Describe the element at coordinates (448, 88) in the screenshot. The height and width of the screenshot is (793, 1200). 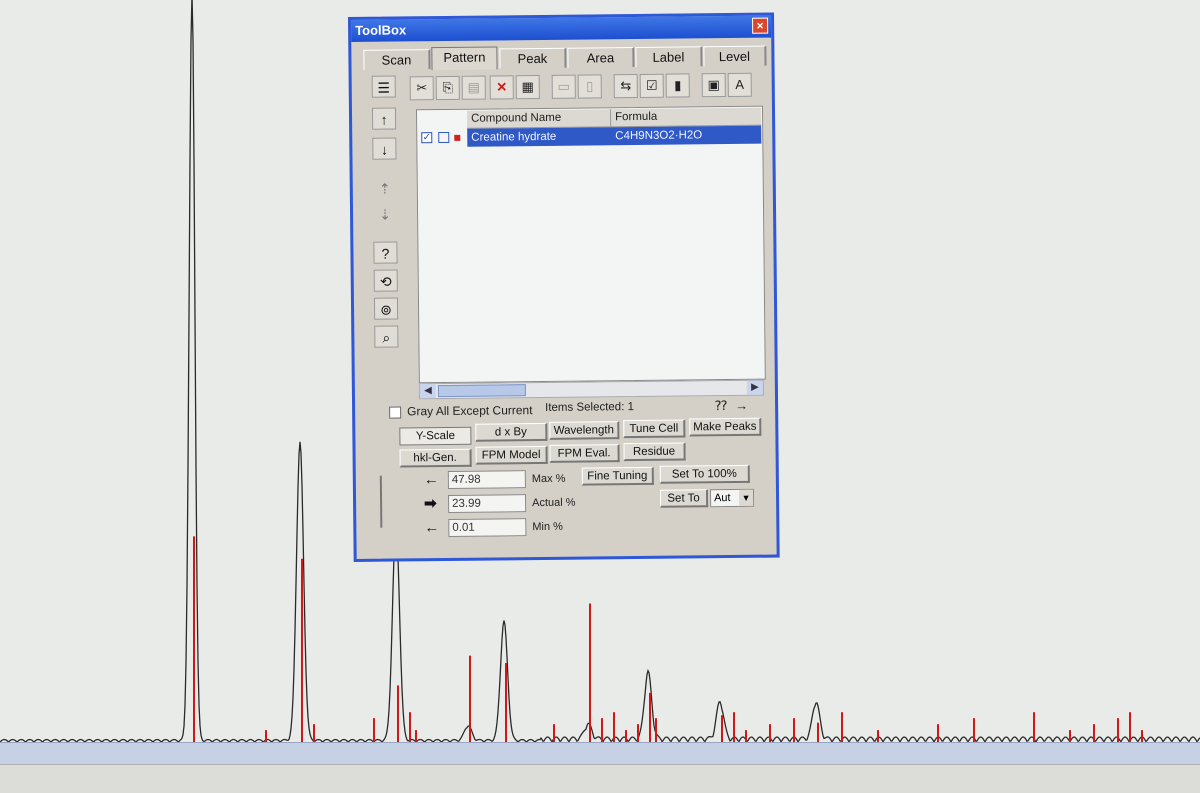
I see `copy-icon: ⎘` at that location.